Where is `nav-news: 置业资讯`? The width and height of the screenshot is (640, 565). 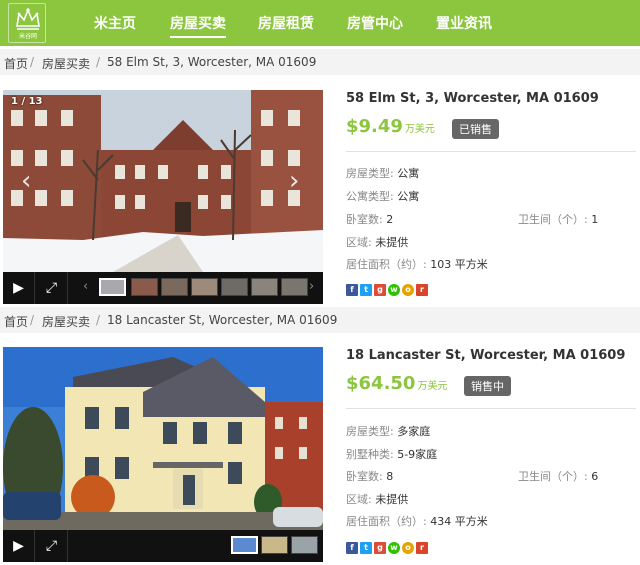 nav-news: 置业资讯 is located at coordinates (464, 23).